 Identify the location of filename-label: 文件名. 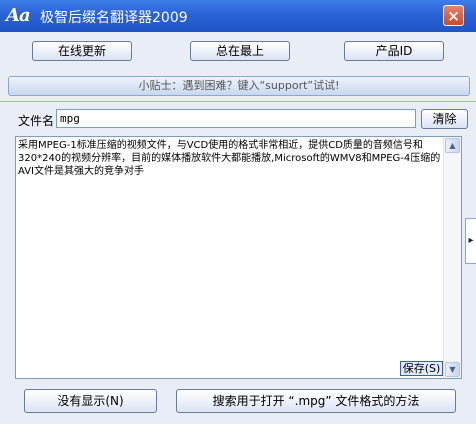
(36, 121).